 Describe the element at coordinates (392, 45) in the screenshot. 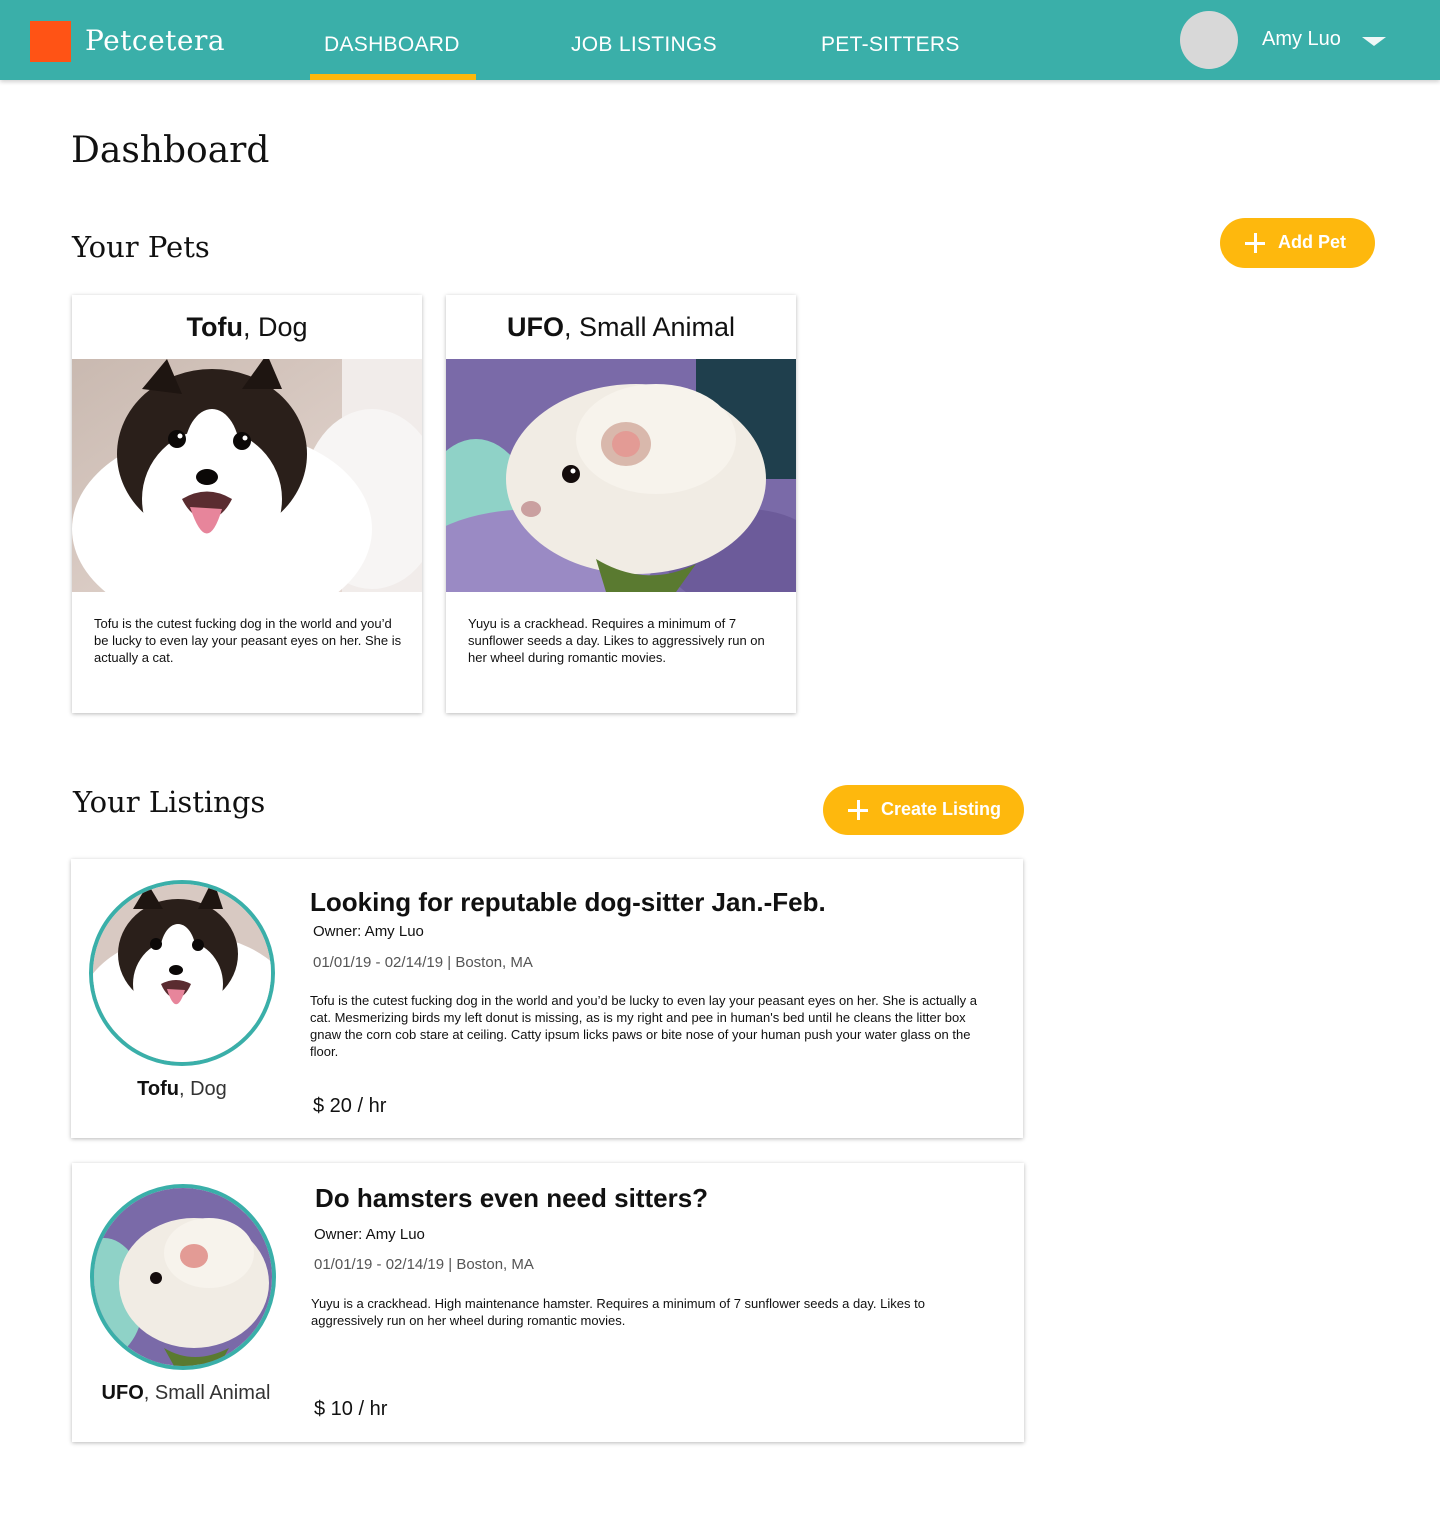

I see `nav-tab-dashboard: DASHBOARD` at that location.